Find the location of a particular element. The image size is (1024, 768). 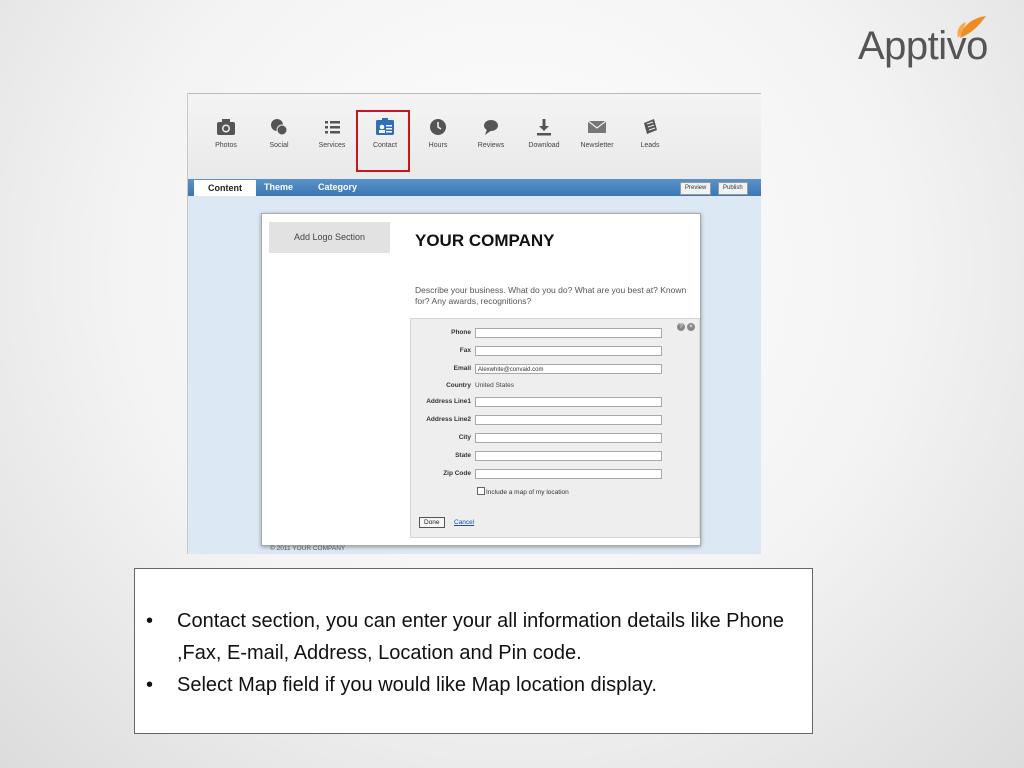

tool-download: Download is located at coordinates (544, 133).